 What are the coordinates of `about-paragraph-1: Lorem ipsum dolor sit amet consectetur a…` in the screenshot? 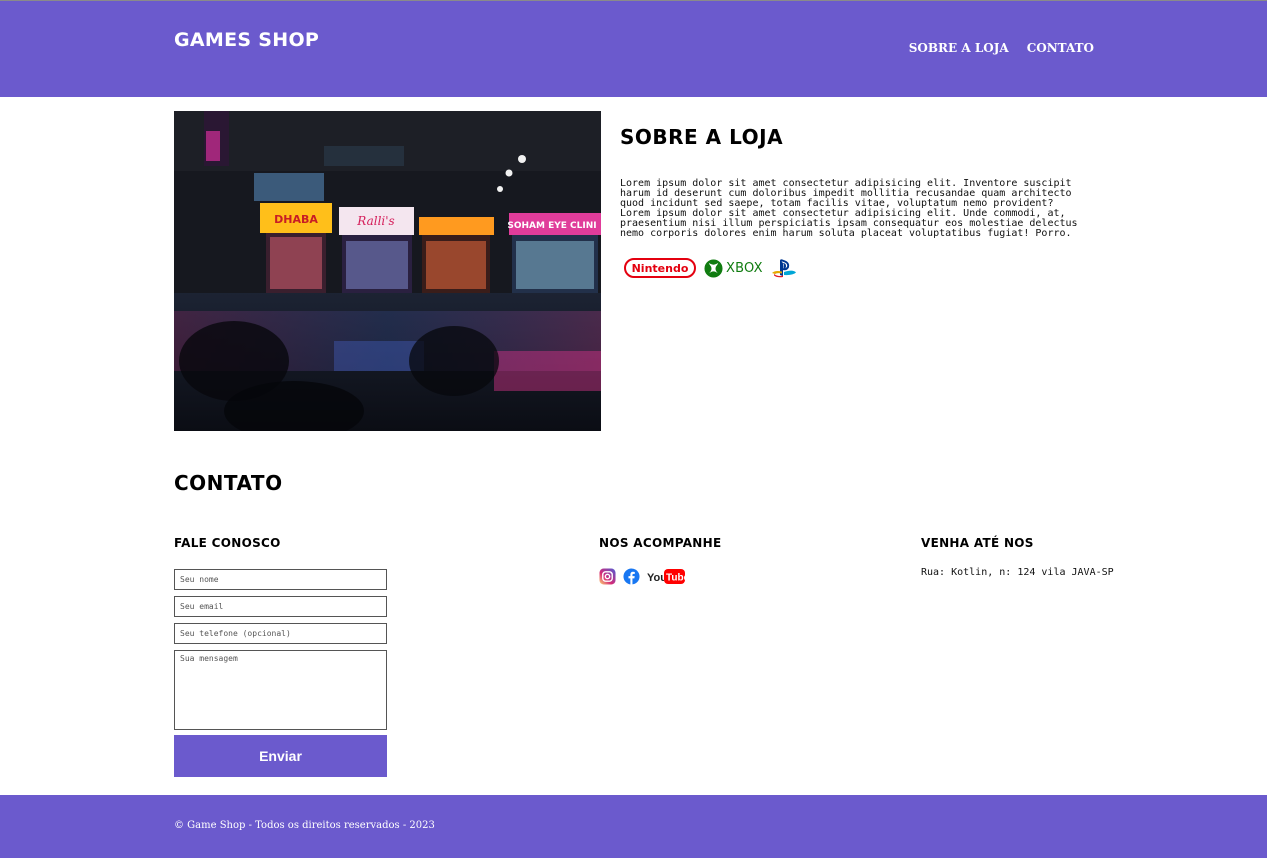 It's located at (846, 193).